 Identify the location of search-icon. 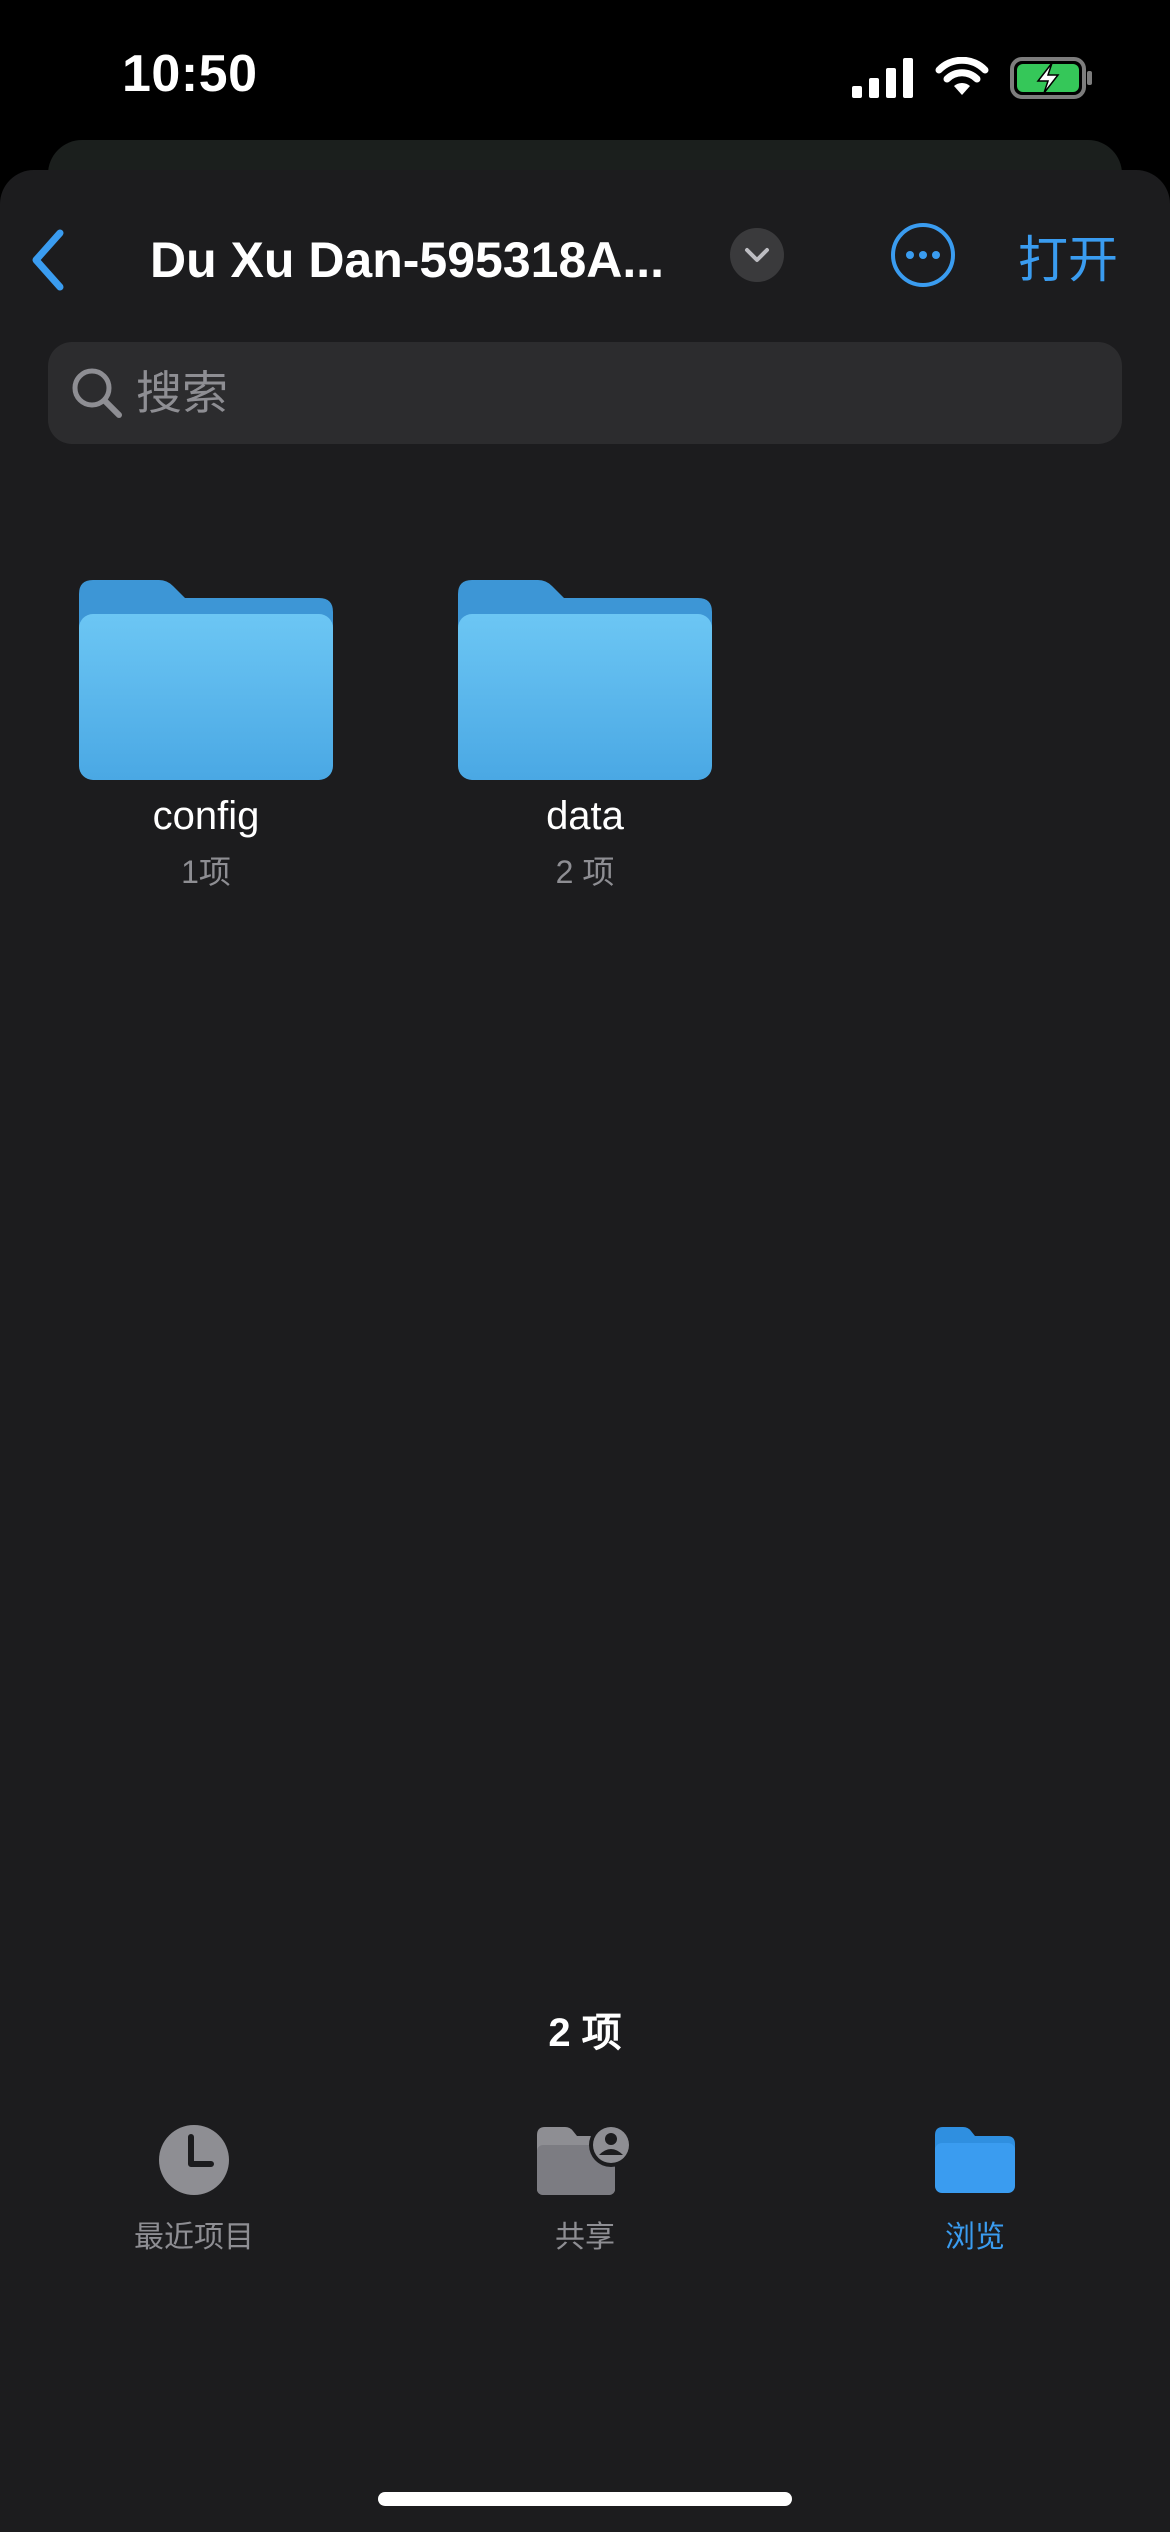
(97, 393).